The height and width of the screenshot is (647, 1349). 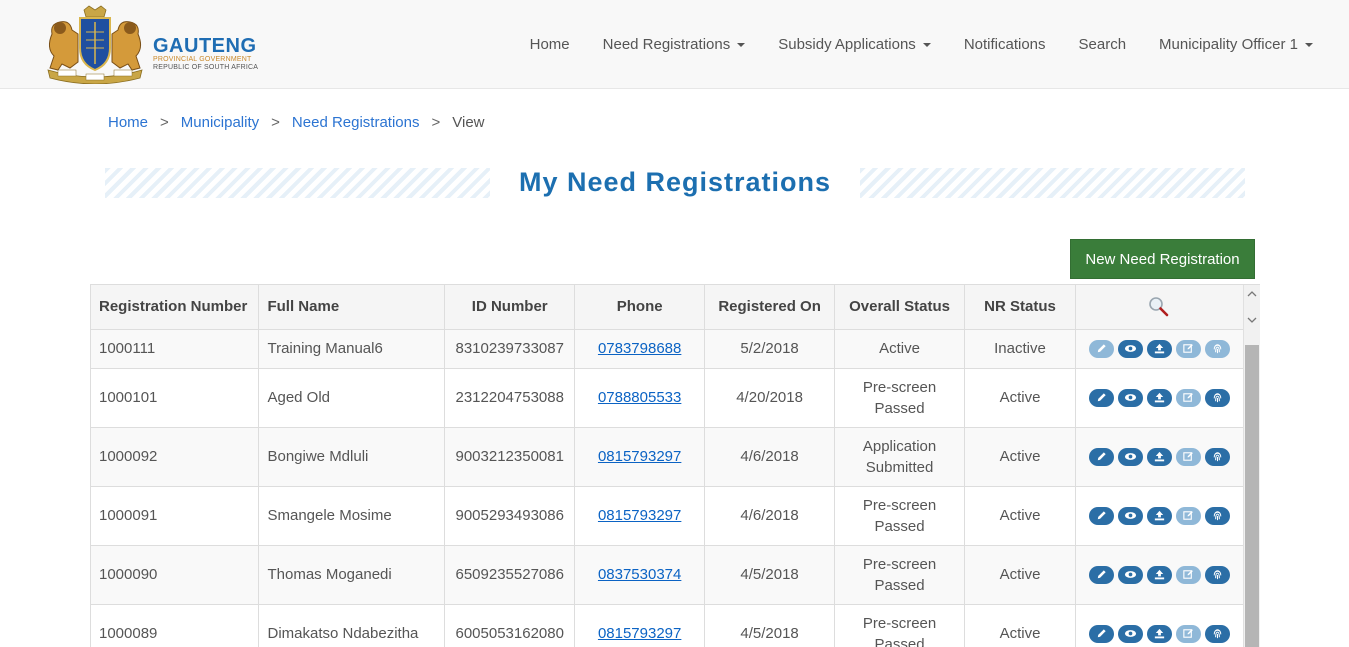 What do you see at coordinates (1252, 294) in the screenshot?
I see `scroll-up-arrow-icon` at bounding box center [1252, 294].